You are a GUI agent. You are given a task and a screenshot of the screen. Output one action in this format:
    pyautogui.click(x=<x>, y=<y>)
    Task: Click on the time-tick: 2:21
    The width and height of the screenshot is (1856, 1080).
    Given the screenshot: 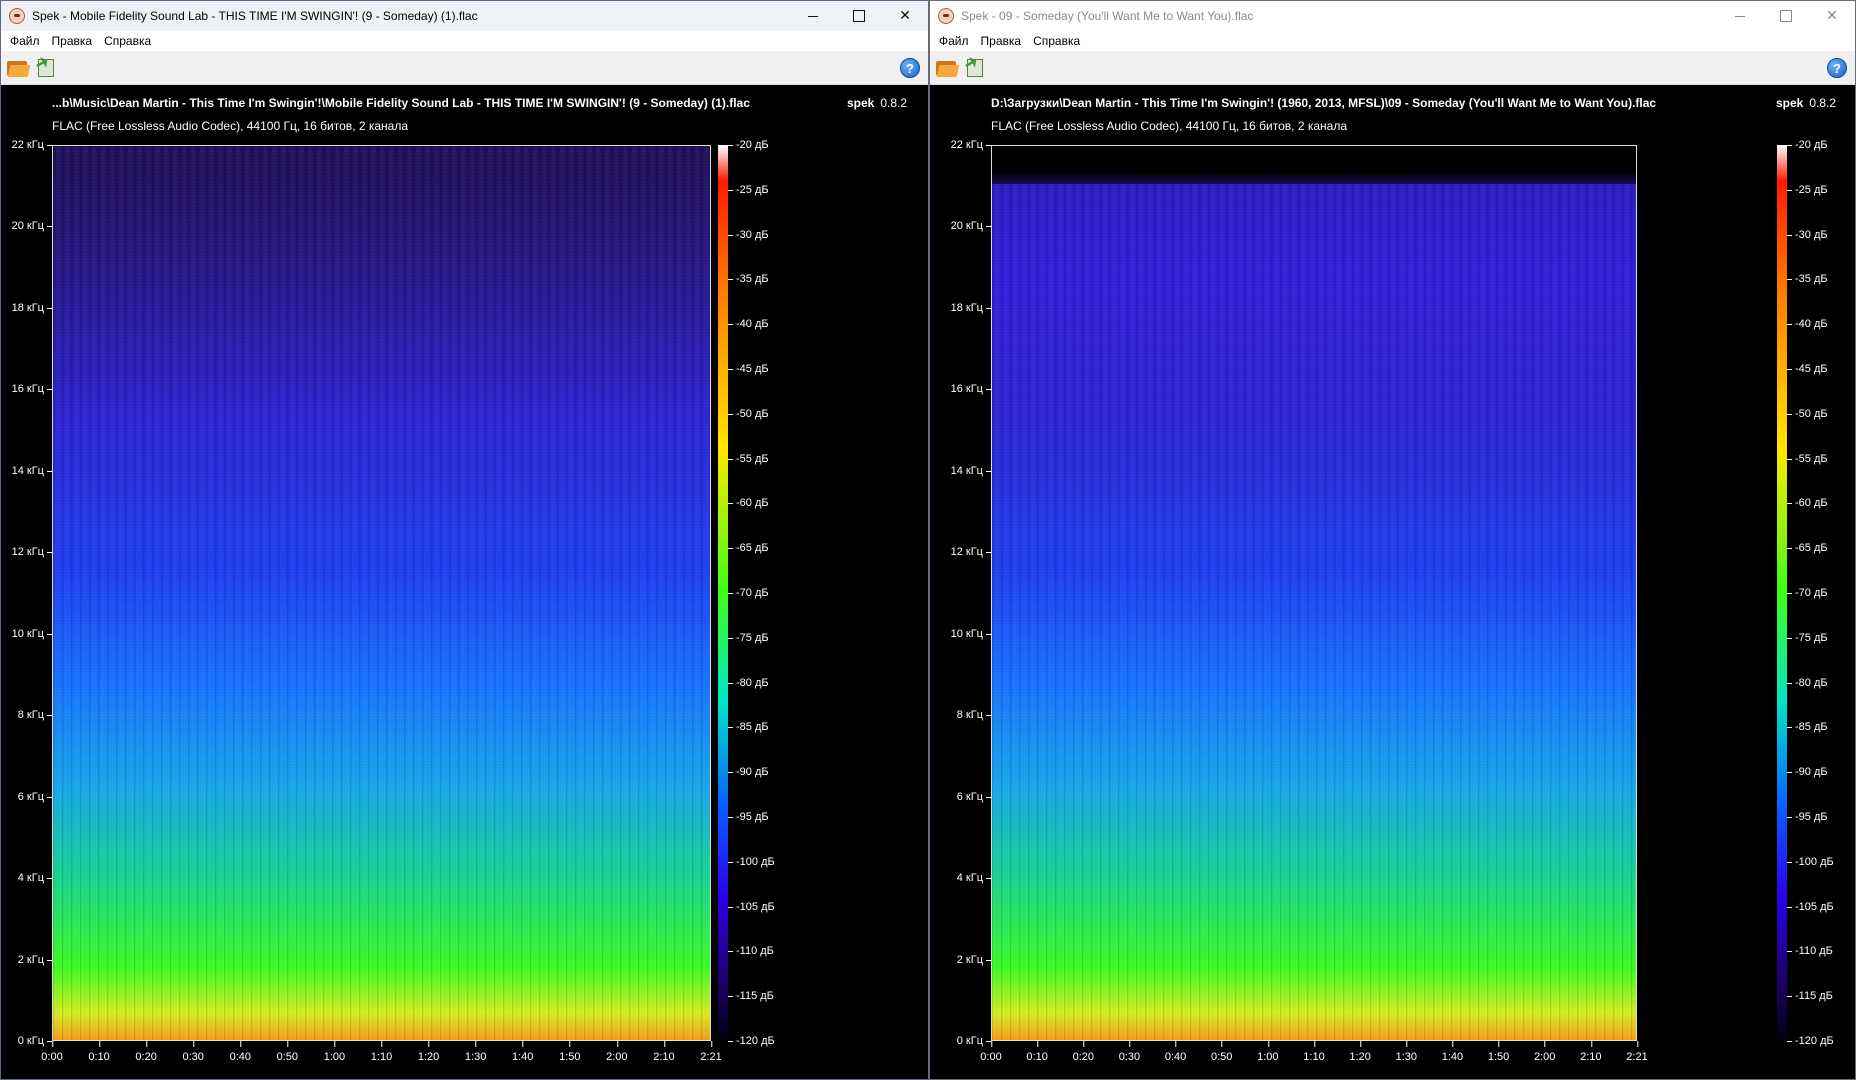 What is the action you would take?
    pyautogui.click(x=711, y=1052)
    